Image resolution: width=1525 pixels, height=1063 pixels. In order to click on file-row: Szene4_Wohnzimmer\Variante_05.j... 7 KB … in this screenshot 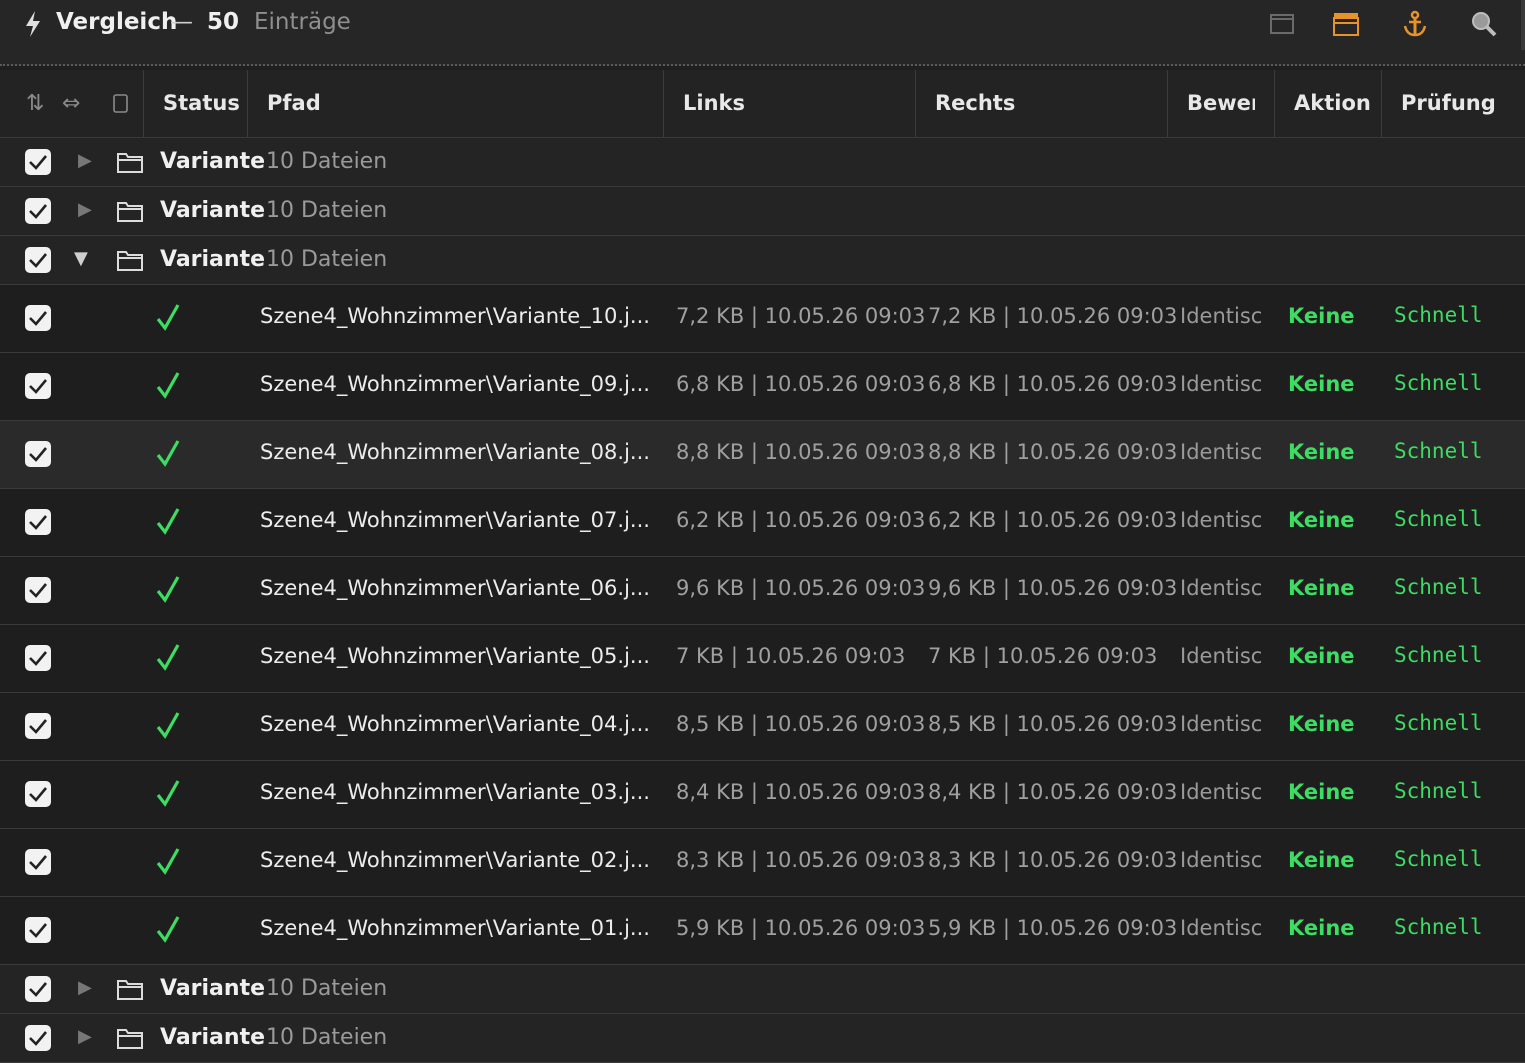, I will do `click(762, 659)`.